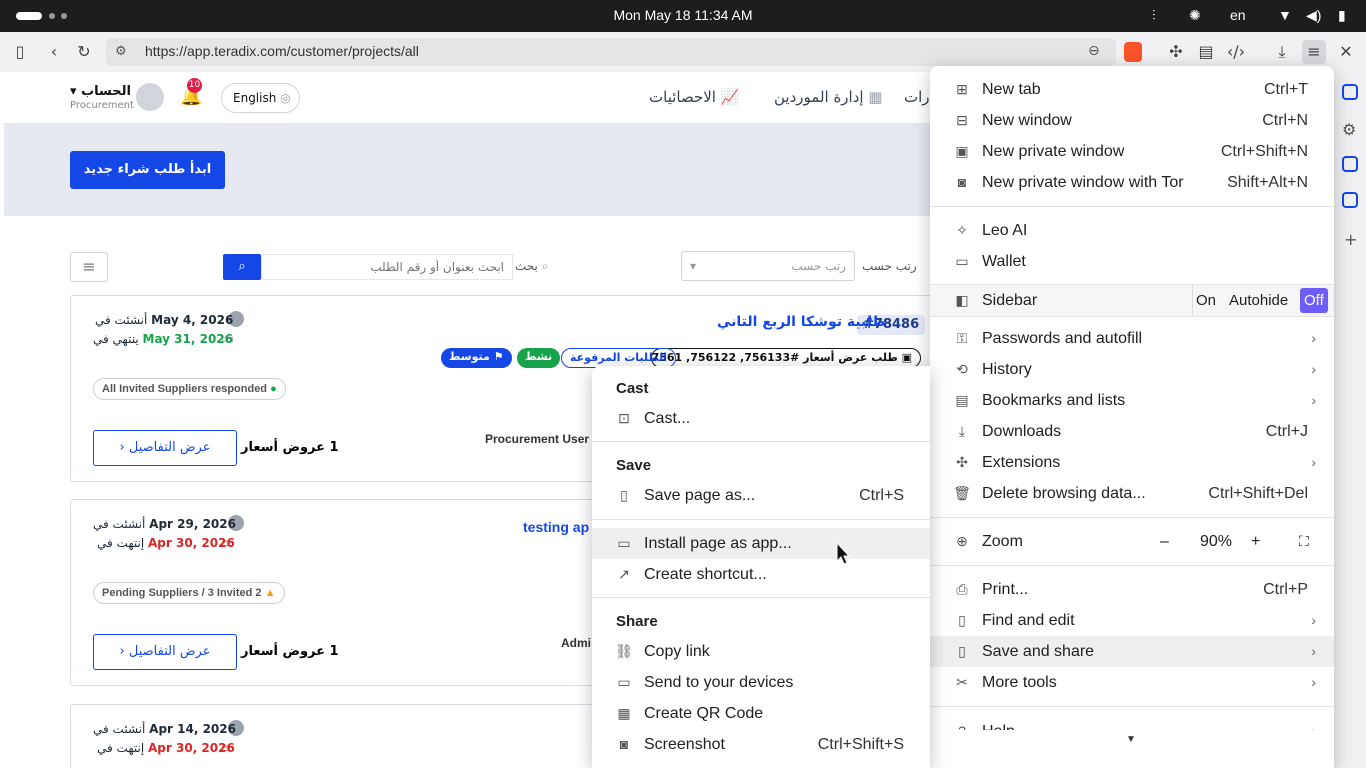  Describe the element at coordinates (1206, 52) in the screenshot. I see `reading-list-icon: ▤` at that location.